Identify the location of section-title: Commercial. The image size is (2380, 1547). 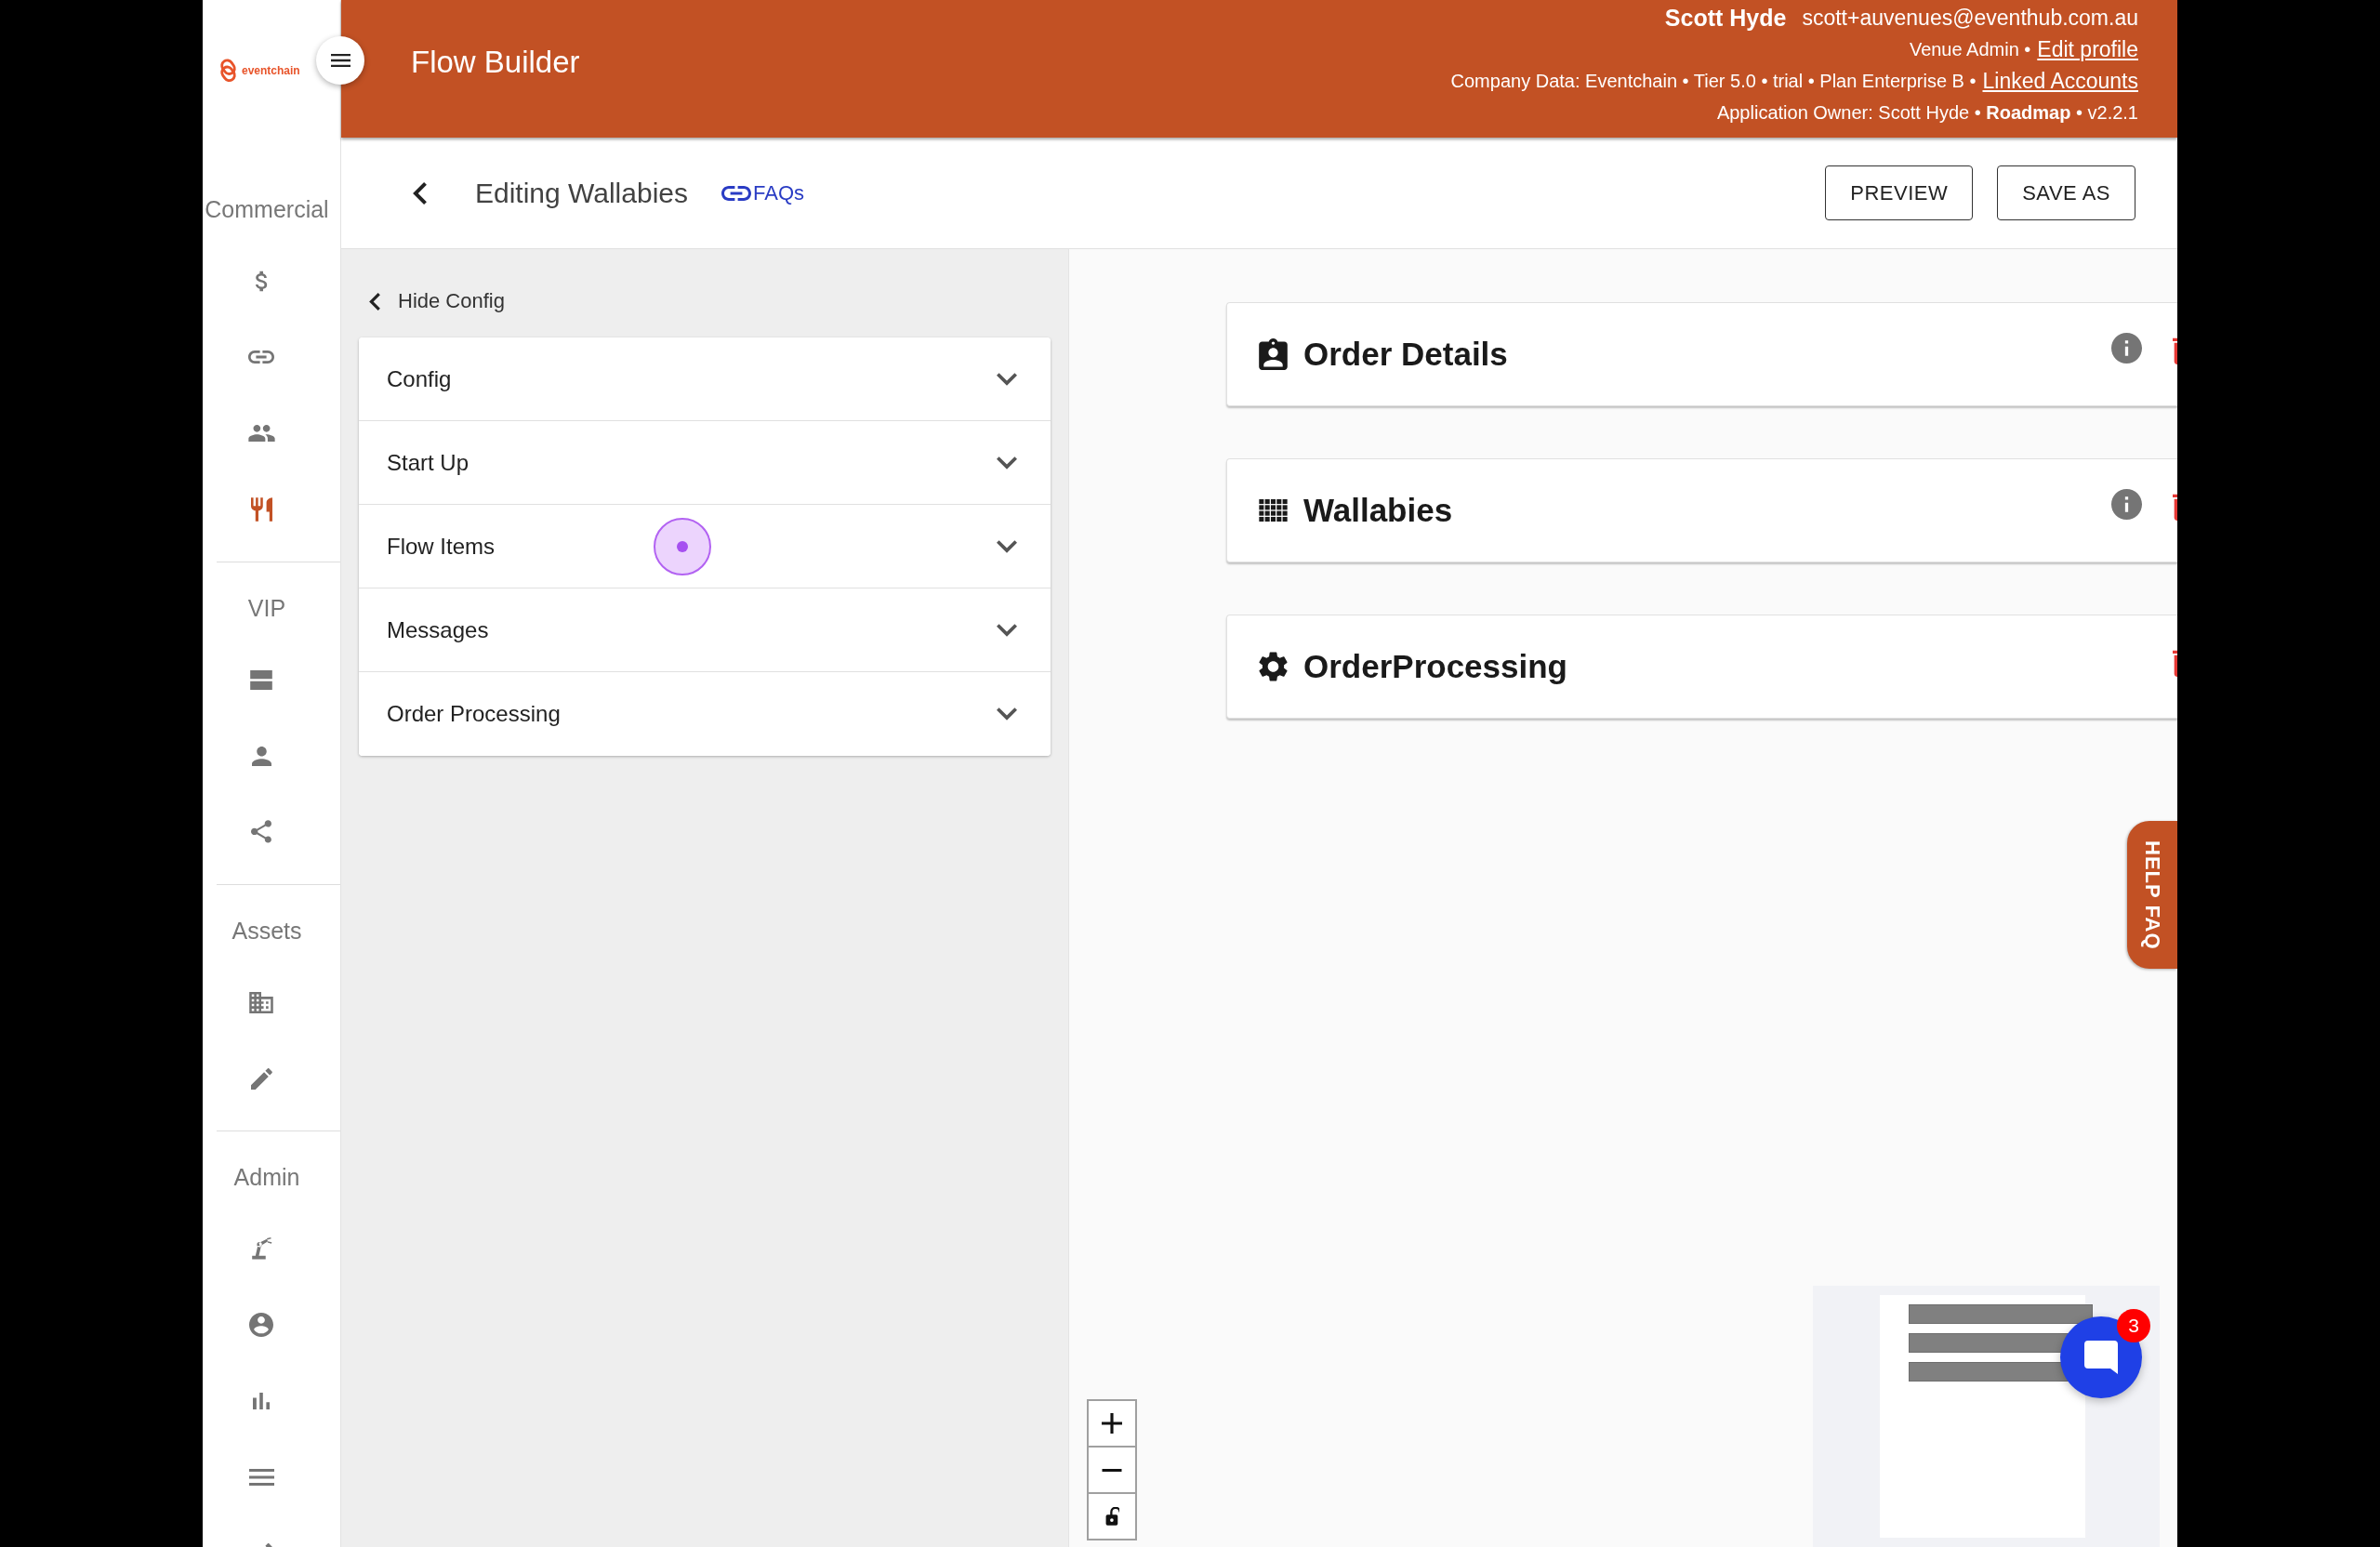
(267, 209).